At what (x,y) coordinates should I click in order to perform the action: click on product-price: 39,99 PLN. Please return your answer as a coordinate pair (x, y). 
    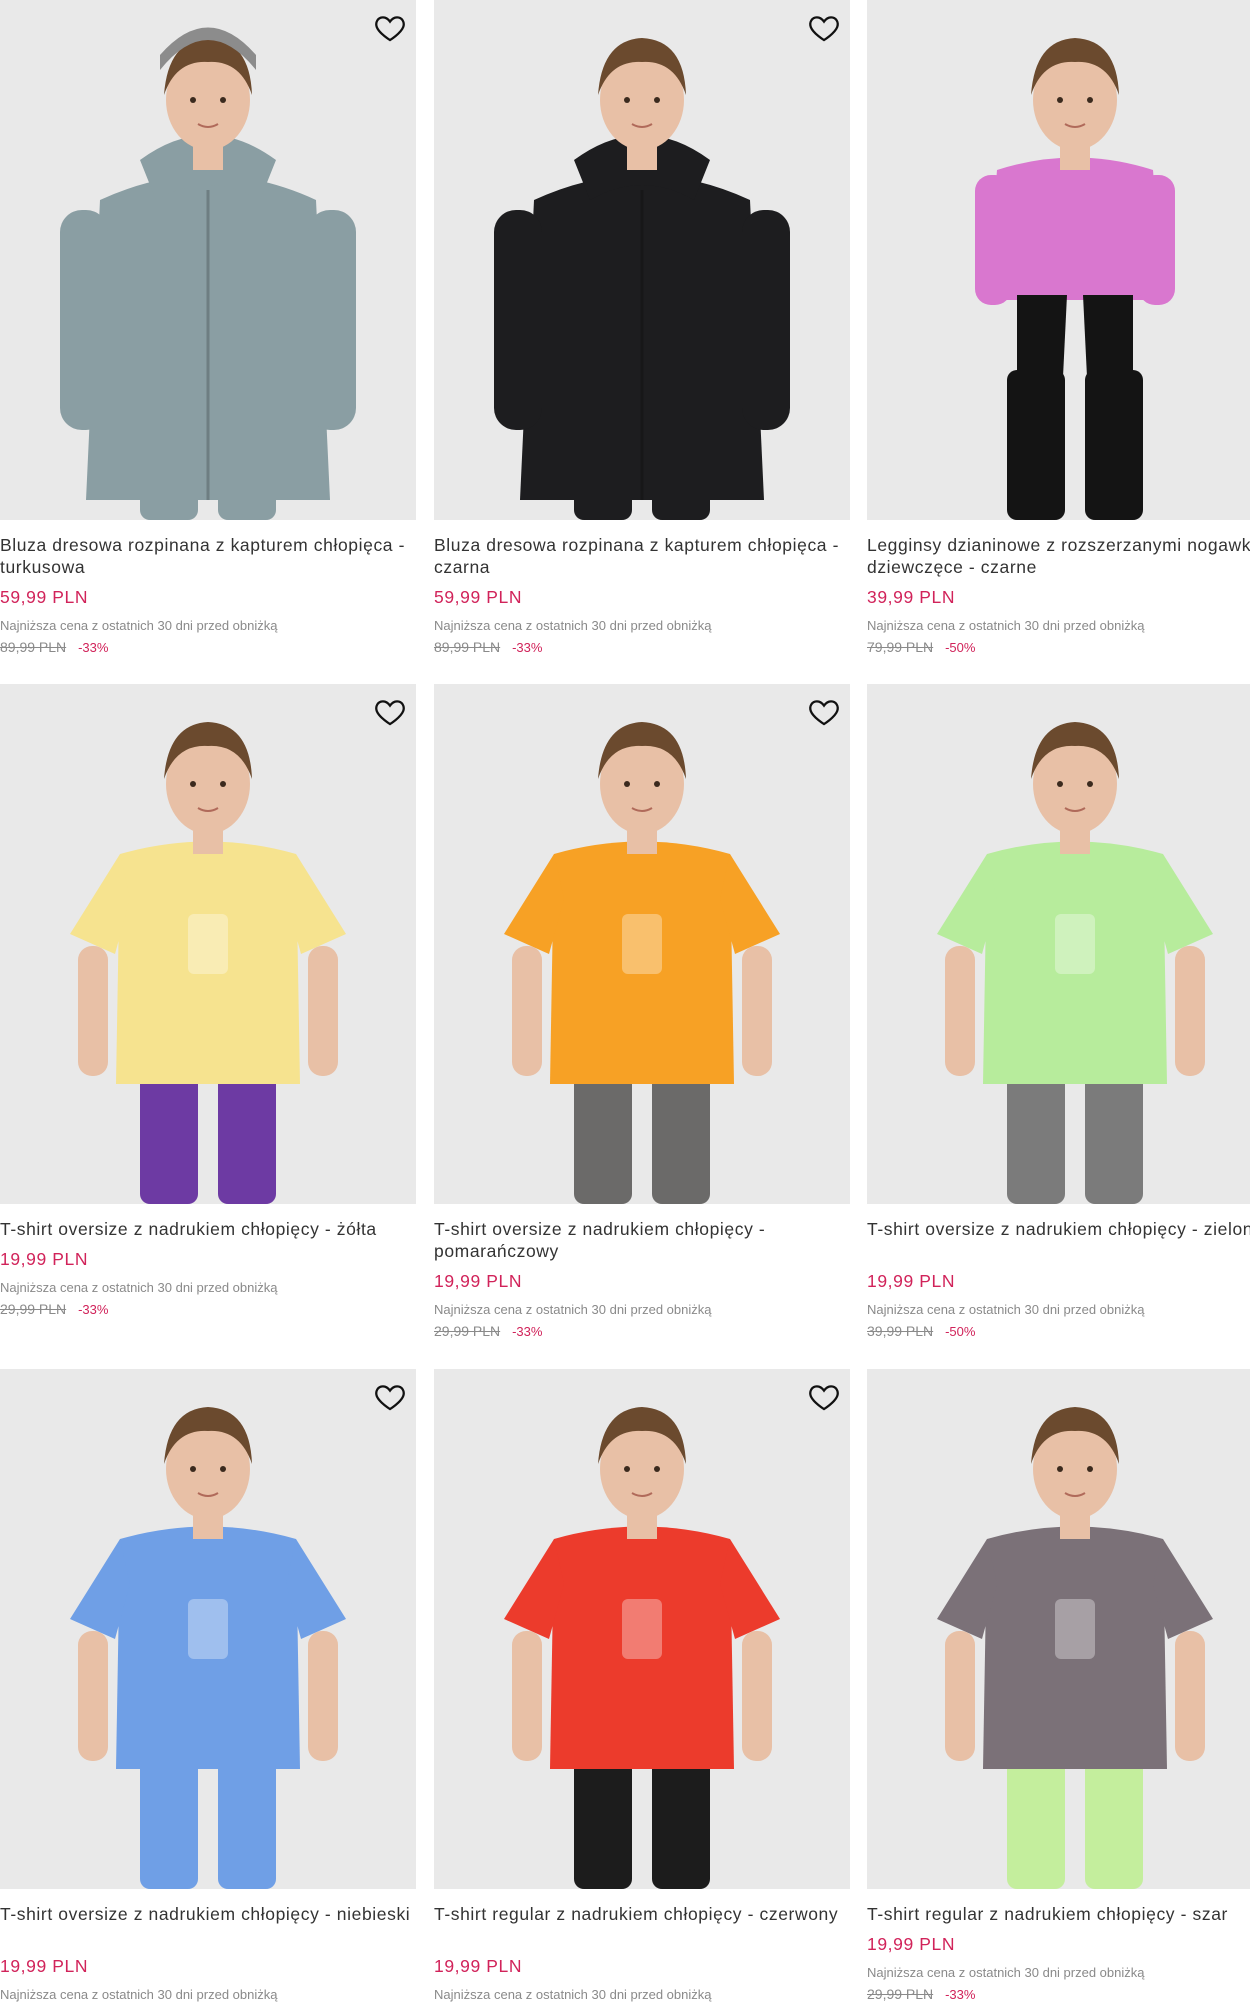
    Looking at the image, I should click on (911, 597).